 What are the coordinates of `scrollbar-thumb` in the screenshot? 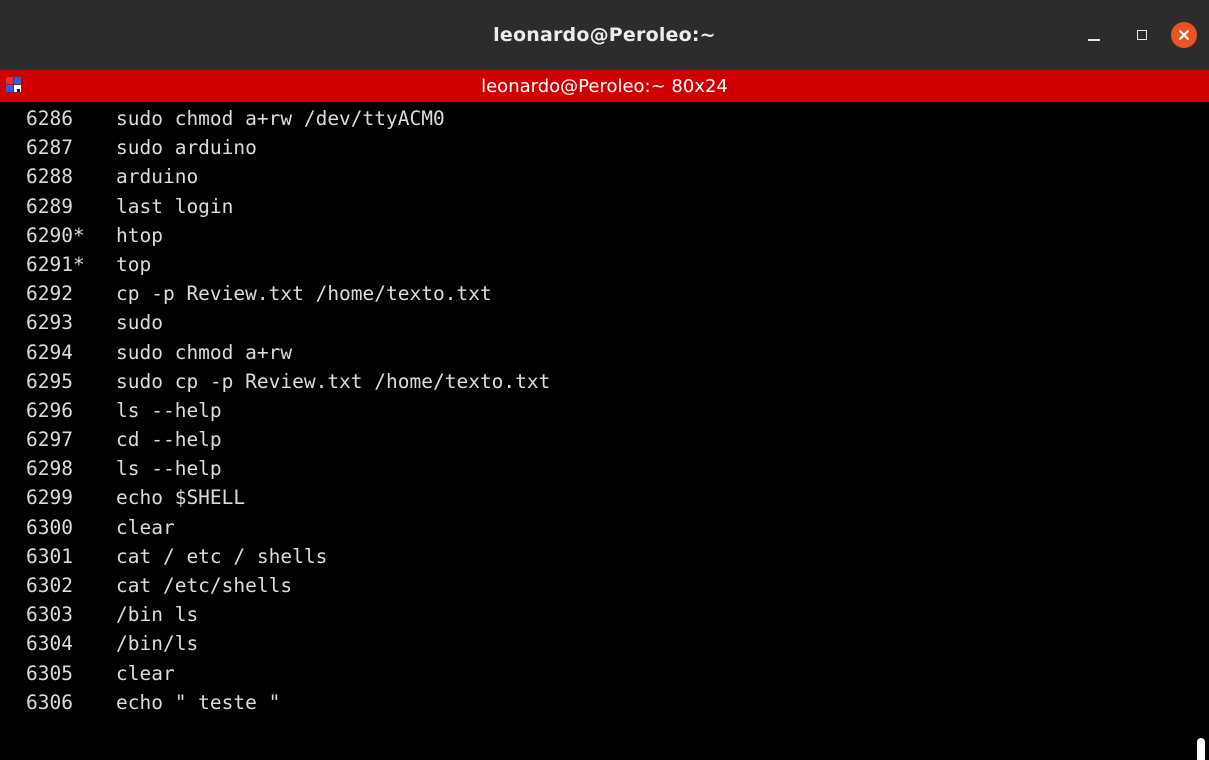 It's located at (1201, 749).